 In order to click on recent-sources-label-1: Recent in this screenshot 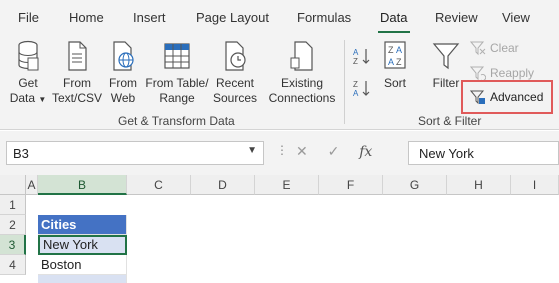, I will do `click(235, 83)`.